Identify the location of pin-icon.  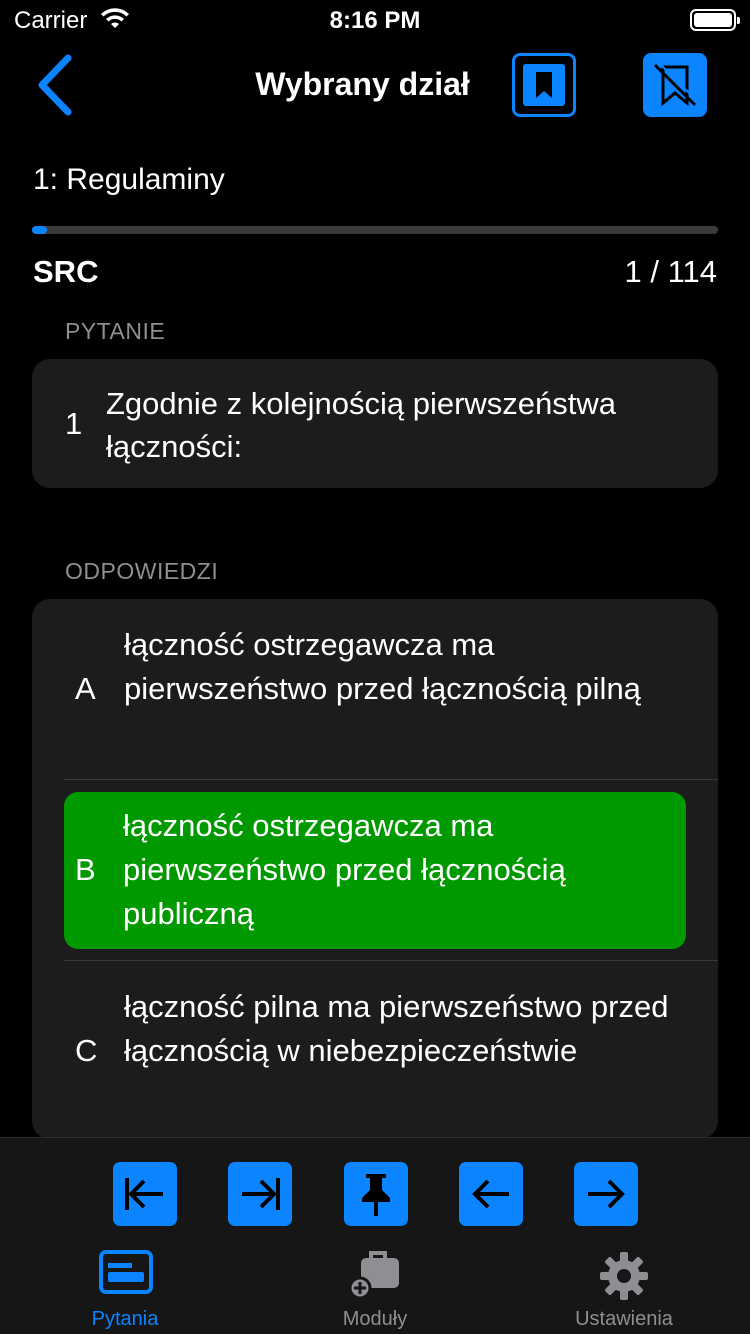
(376, 1195).